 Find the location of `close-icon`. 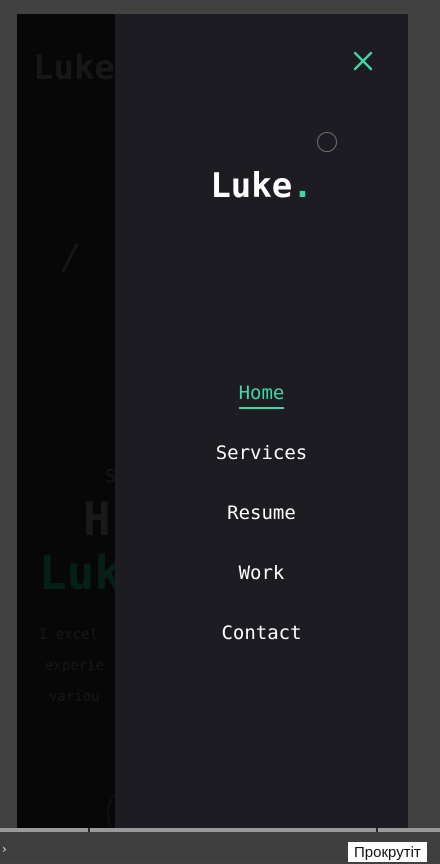

close-icon is located at coordinates (363, 61).